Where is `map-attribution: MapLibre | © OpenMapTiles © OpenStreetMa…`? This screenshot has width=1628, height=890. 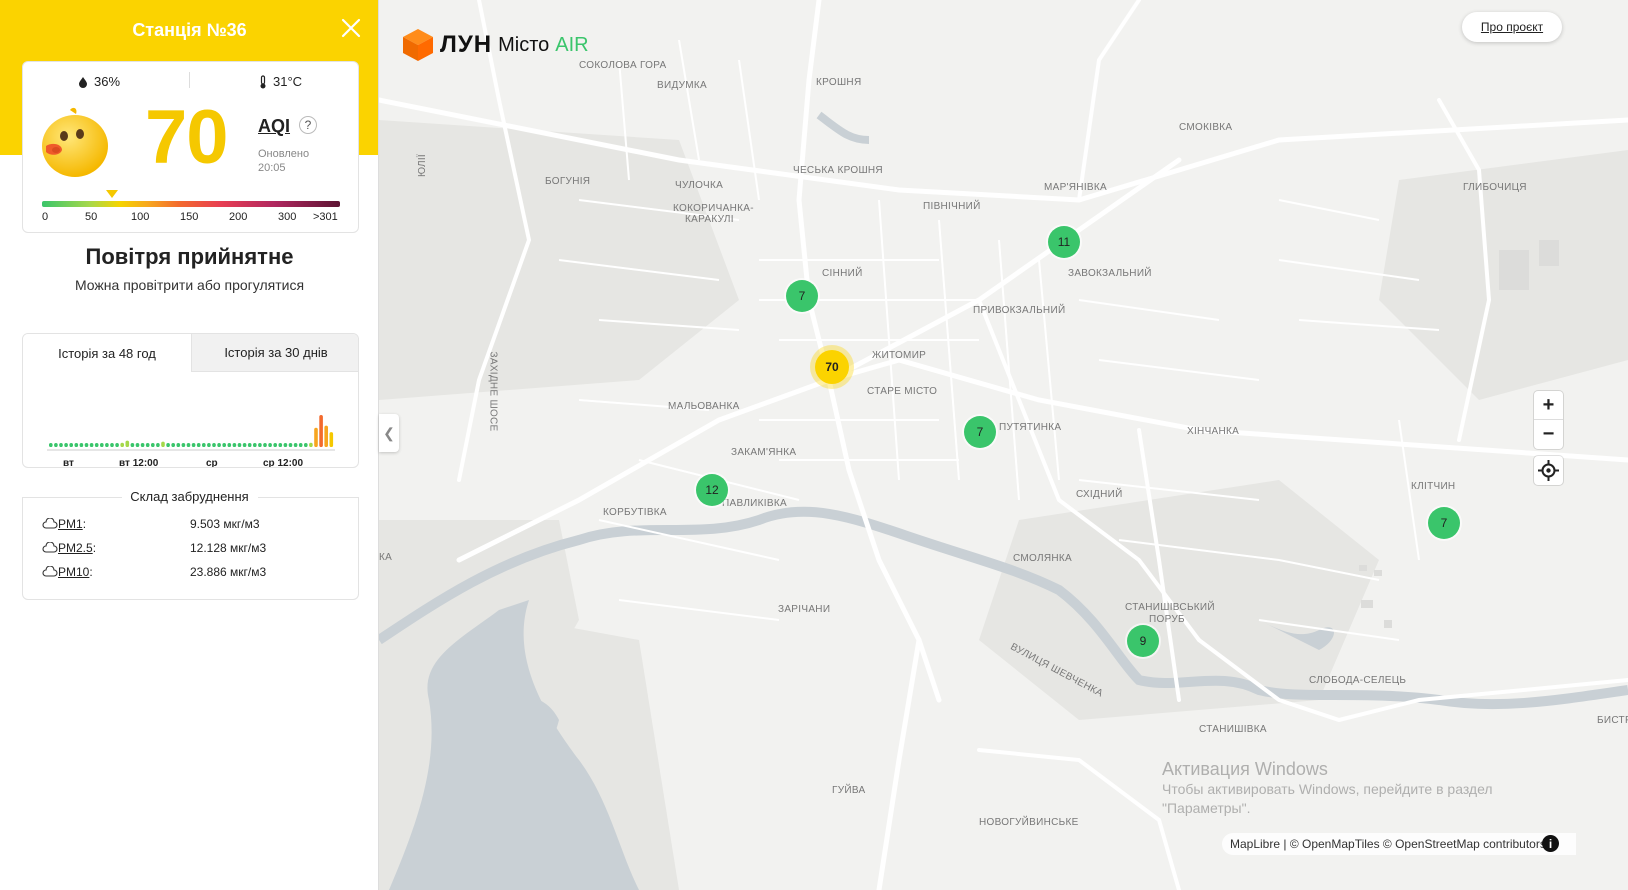 map-attribution: MapLibre | © OpenMapTiles © OpenStreetMa… is located at coordinates (1399, 844).